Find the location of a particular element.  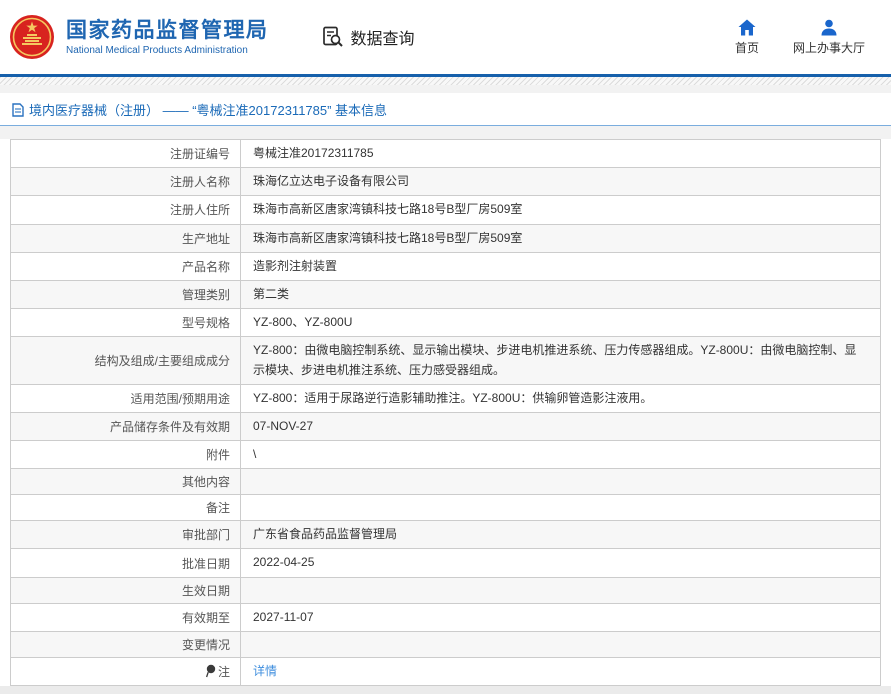

document-icon is located at coordinates (18, 109).